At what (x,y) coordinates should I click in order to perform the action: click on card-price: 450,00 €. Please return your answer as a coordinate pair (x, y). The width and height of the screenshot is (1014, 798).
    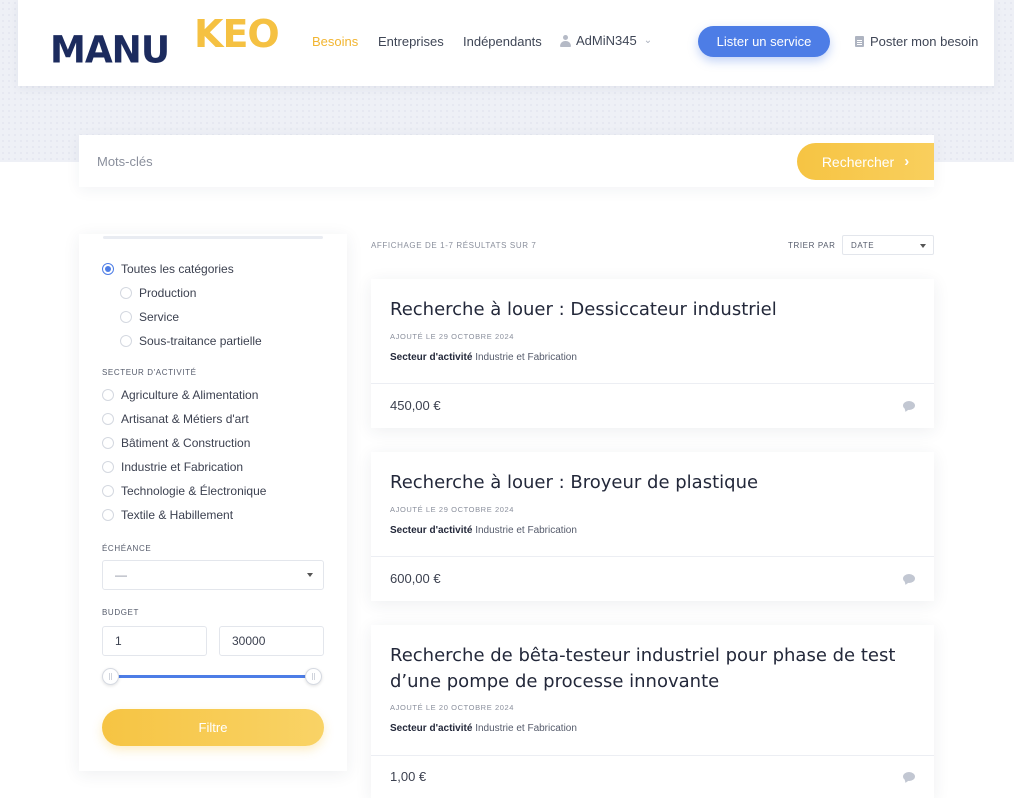
    Looking at the image, I should click on (415, 405).